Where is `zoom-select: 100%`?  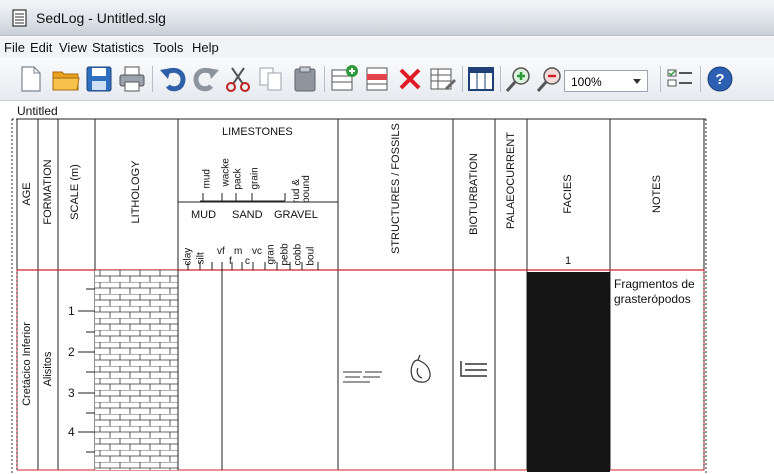 zoom-select: 100% is located at coordinates (606, 81).